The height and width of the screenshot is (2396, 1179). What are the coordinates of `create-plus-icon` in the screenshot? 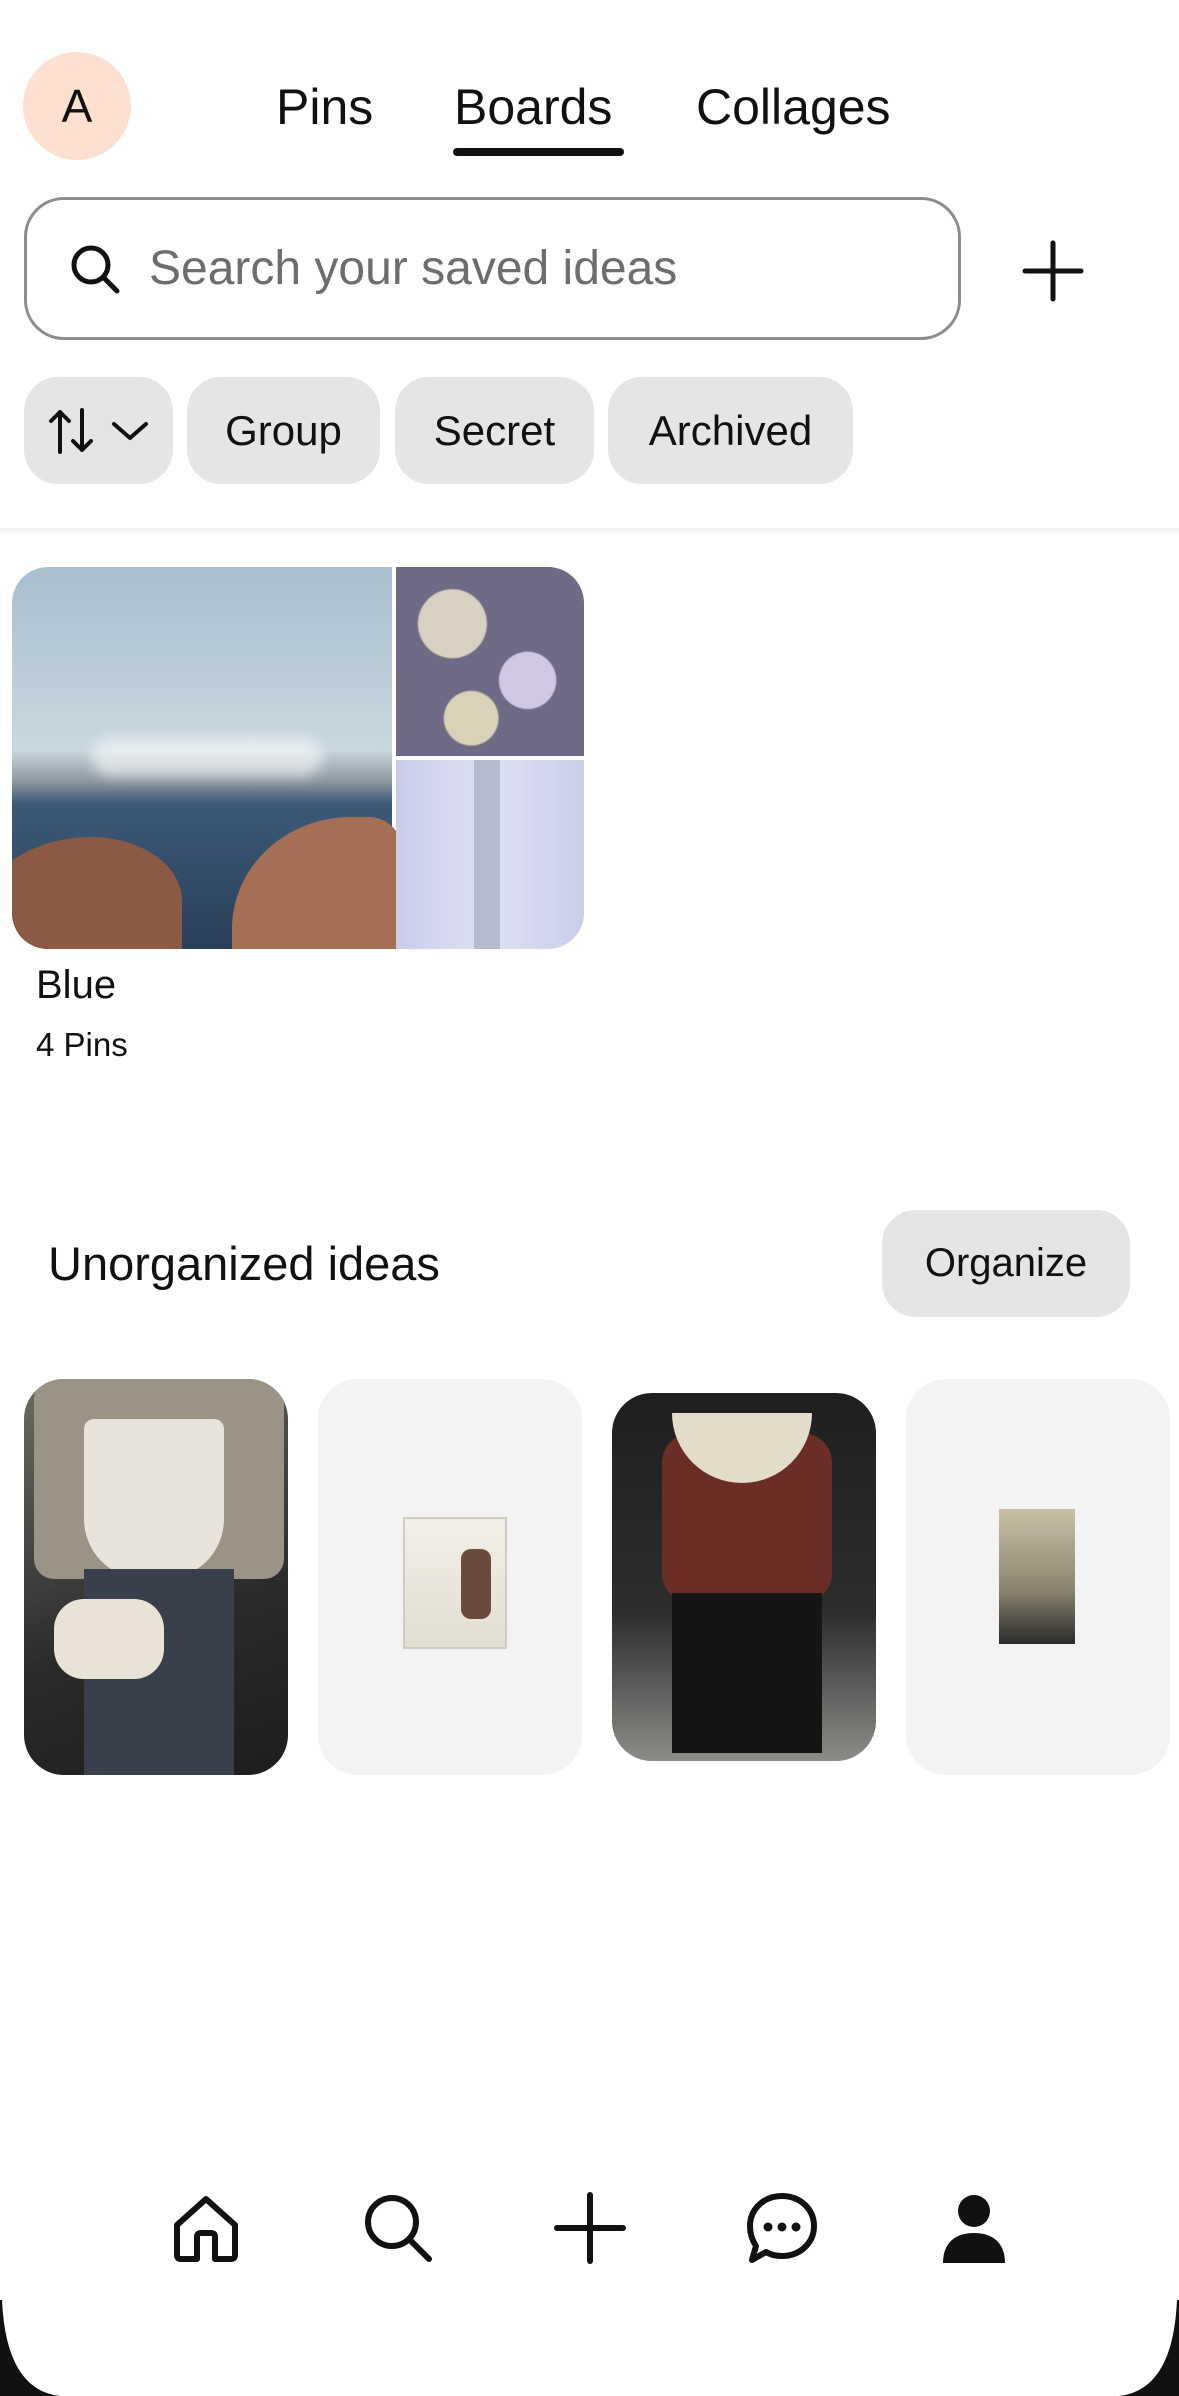 It's located at (590, 2228).